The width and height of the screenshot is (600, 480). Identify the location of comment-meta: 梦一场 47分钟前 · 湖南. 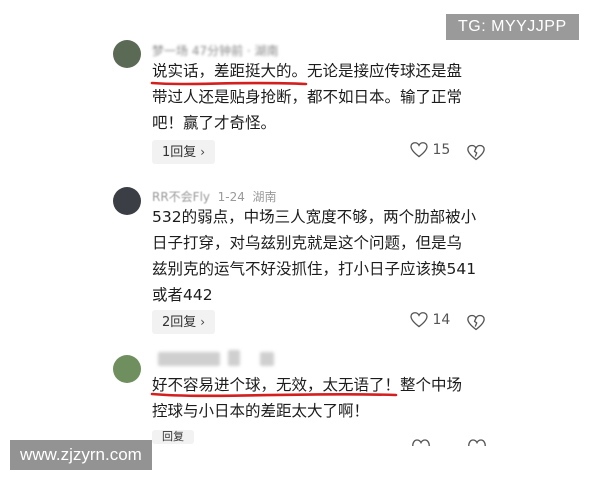
(215, 51).